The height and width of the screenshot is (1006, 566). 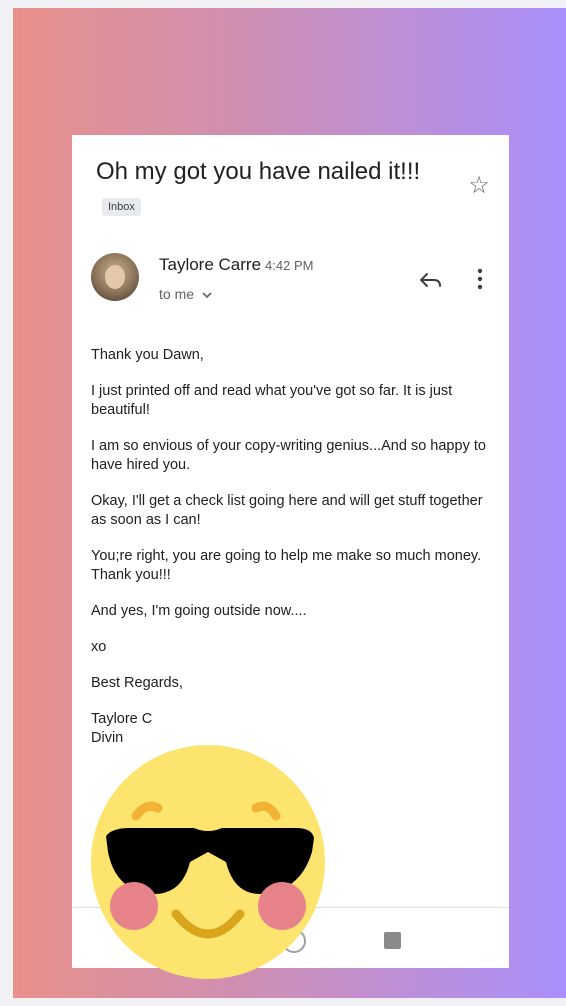 What do you see at coordinates (177, 294) in the screenshot?
I see `recipient-text: to me` at bounding box center [177, 294].